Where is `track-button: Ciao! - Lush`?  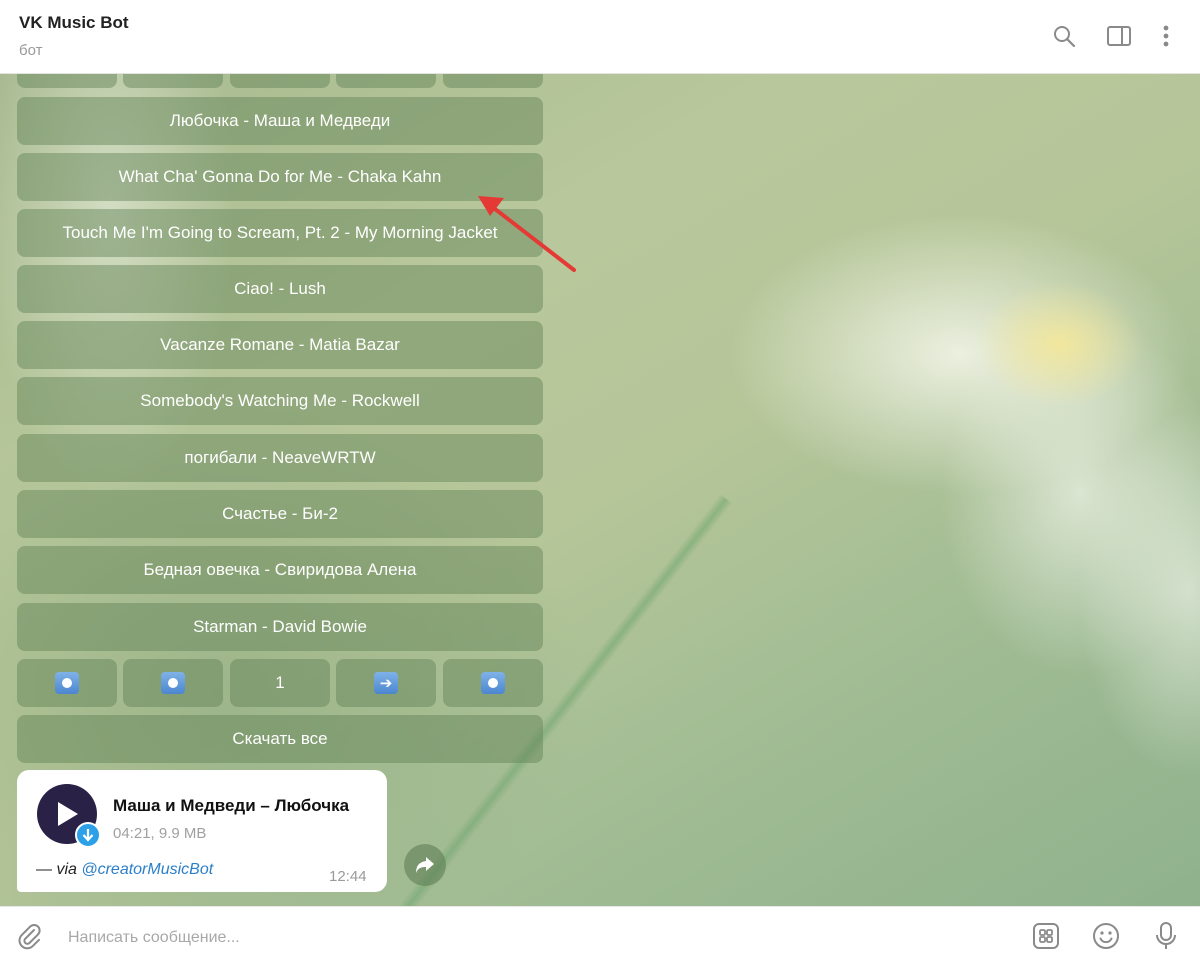
track-button: Ciao! - Lush is located at coordinates (280, 289).